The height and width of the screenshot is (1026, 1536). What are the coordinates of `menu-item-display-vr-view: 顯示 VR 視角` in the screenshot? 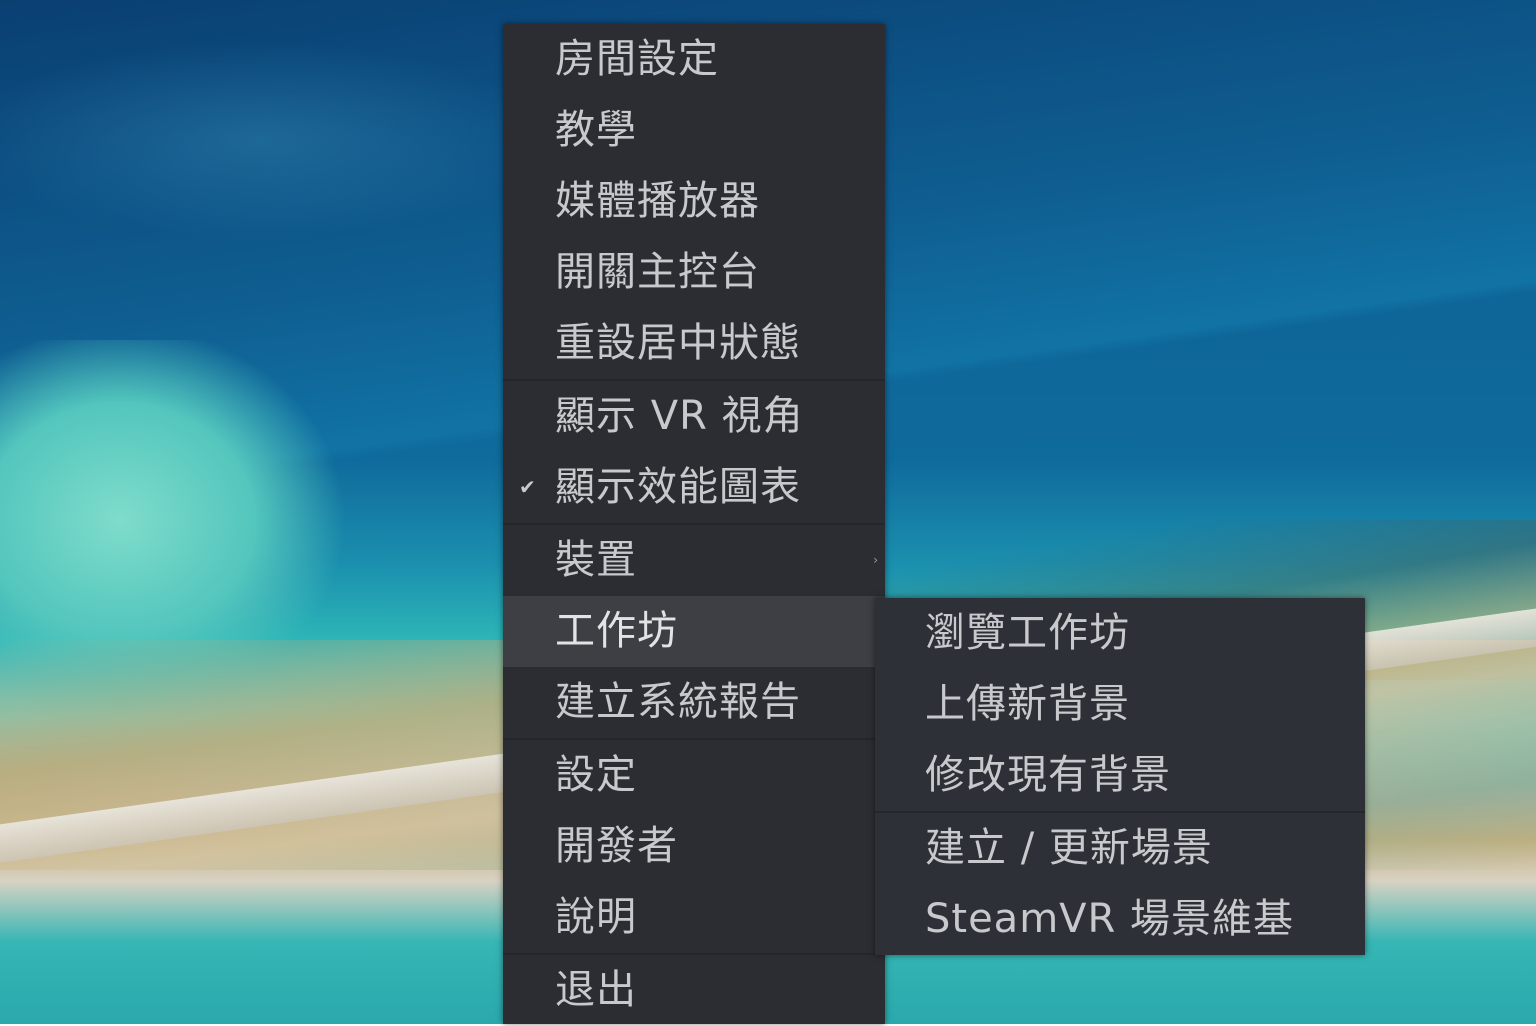 It's located at (694, 416).